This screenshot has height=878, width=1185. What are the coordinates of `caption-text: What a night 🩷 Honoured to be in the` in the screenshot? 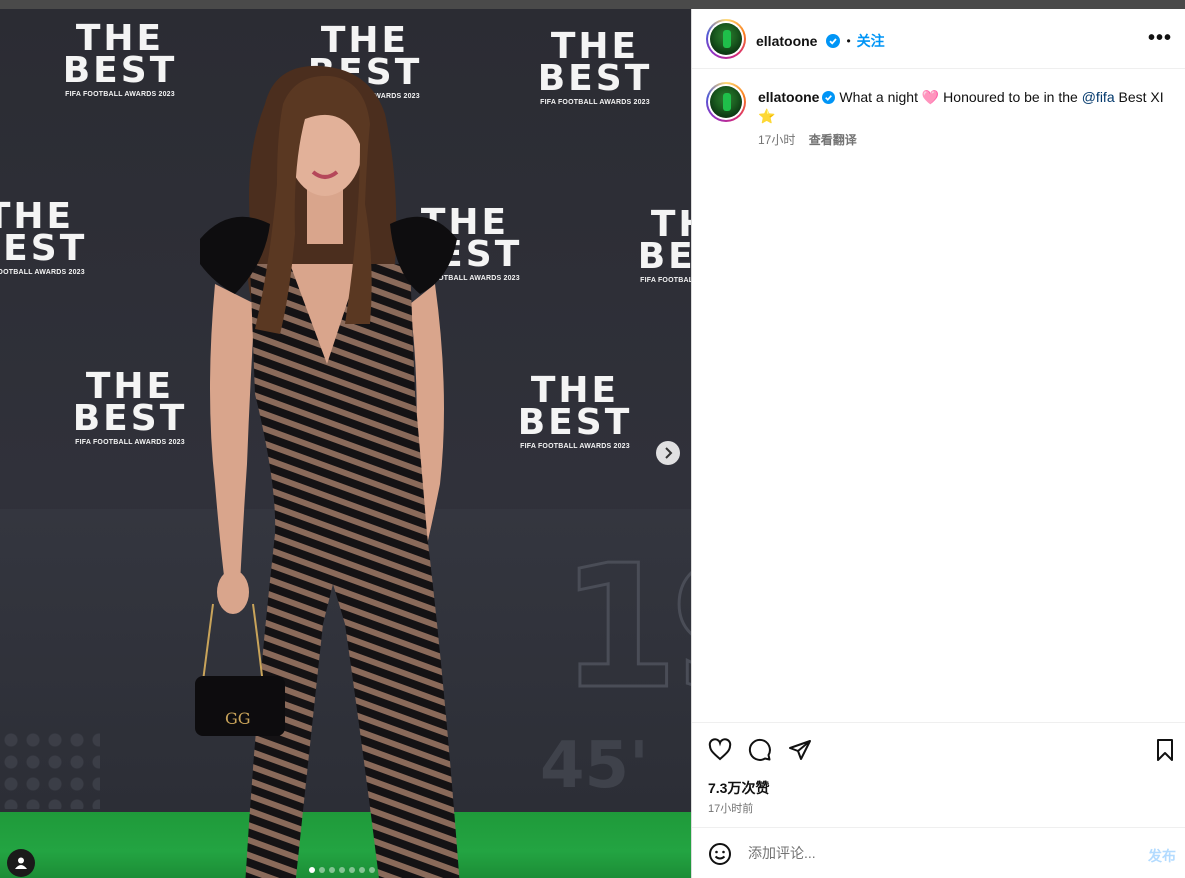 It's located at (960, 97).